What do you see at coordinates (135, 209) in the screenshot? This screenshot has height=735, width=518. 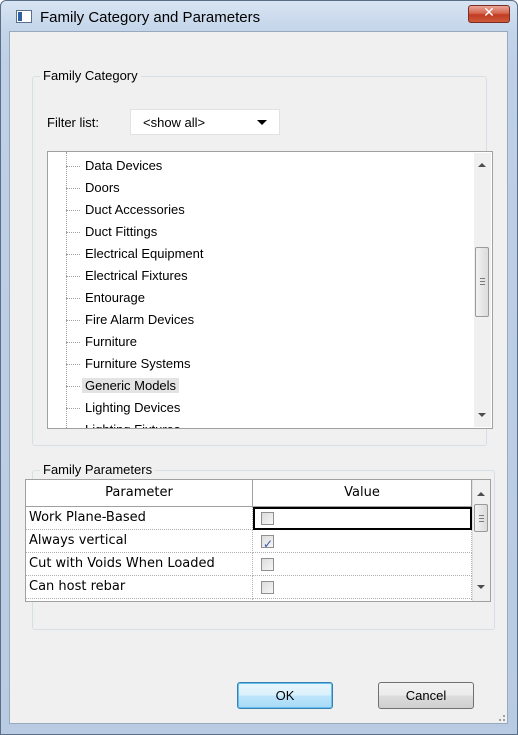 I see `tree-item-label: Duct Accessories` at bounding box center [135, 209].